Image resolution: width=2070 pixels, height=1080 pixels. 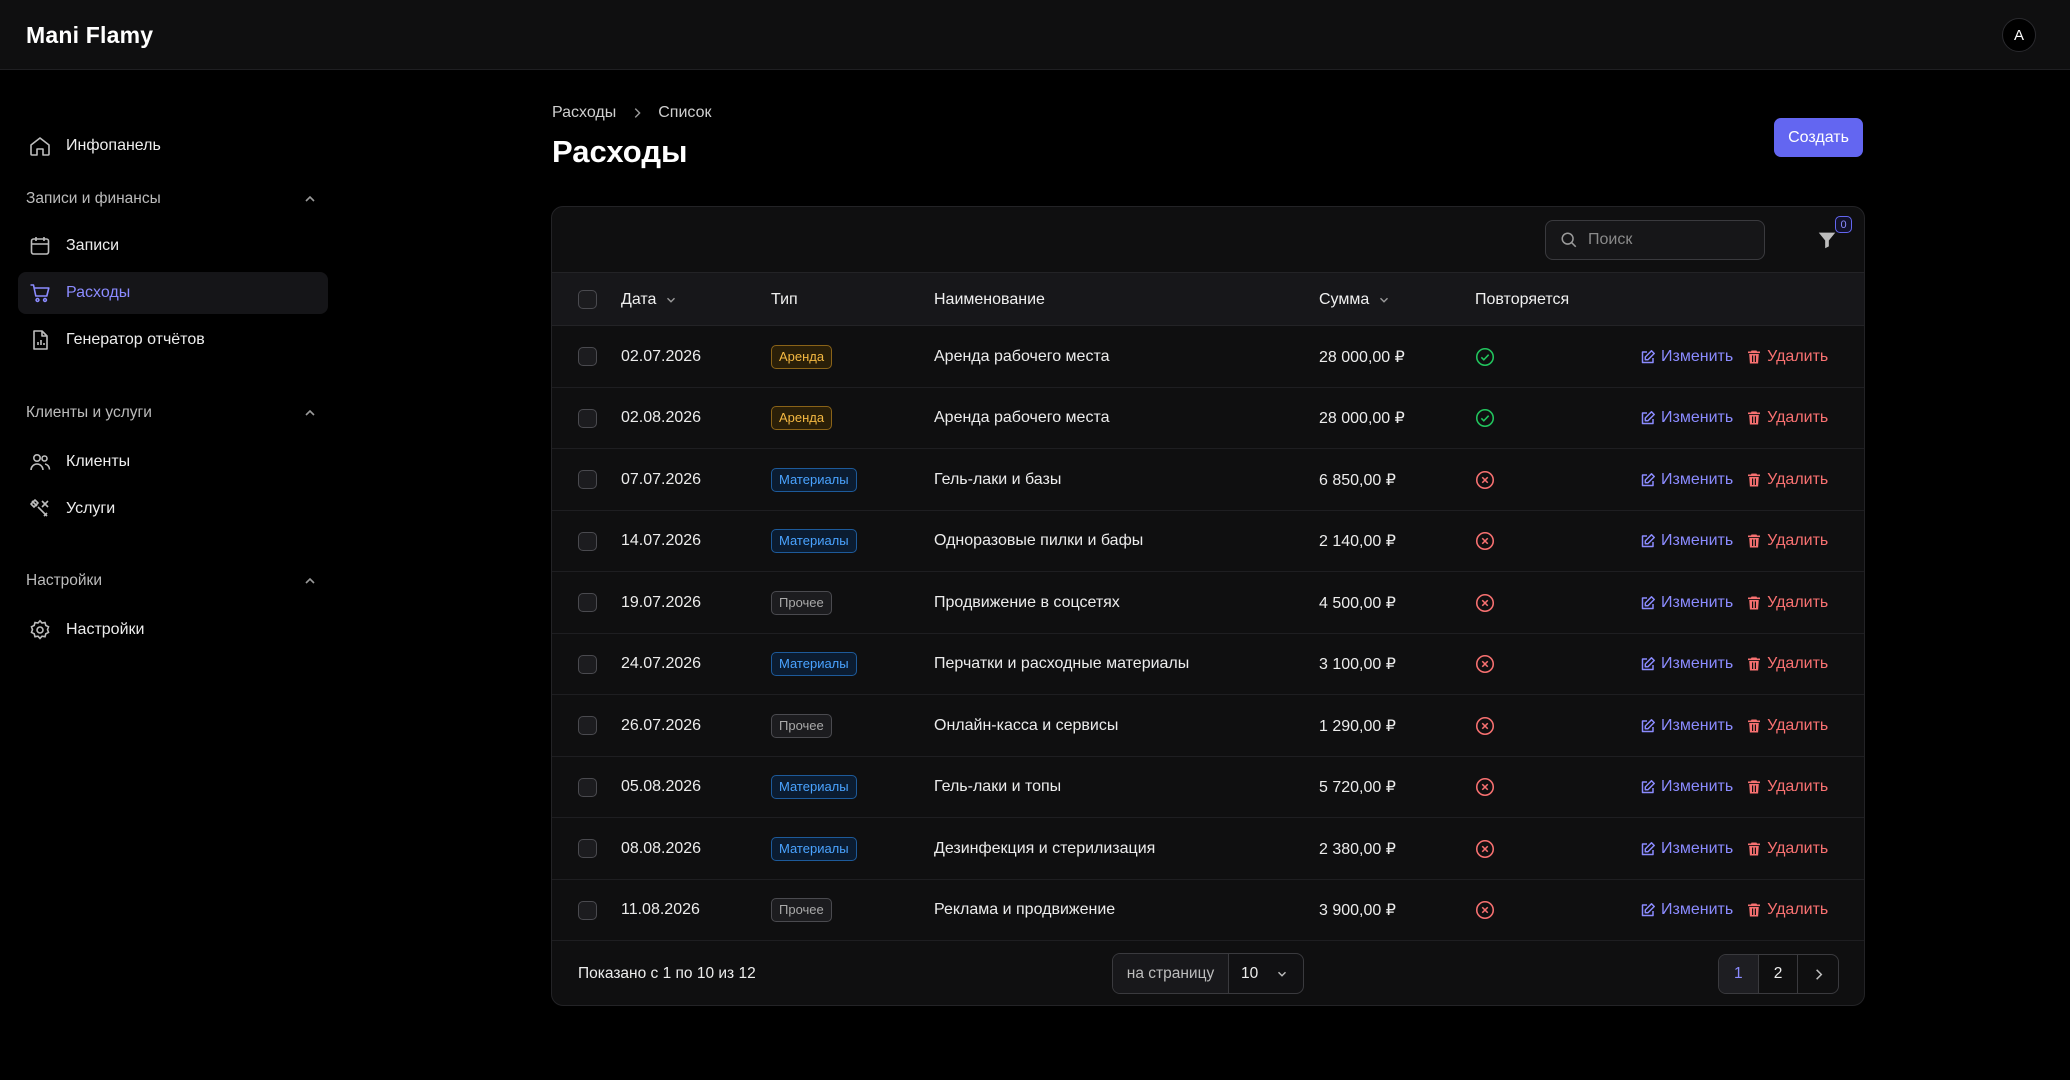 What do you see at coordinates (1025, 910) in the screenshot?
I see `name-cell: Реклама и продвижение` at bounding box center [1025, 910].